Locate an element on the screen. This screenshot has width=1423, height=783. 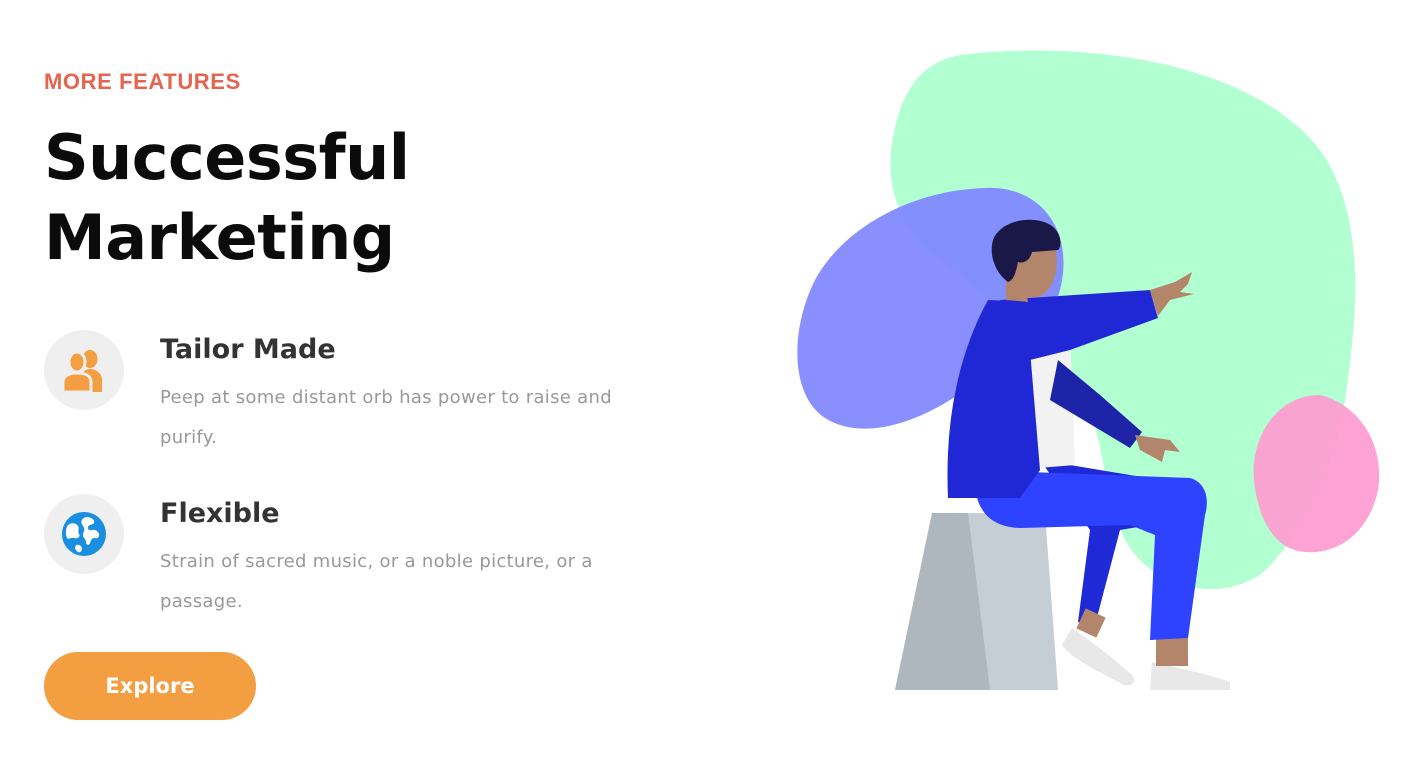
globe-icon is located at coordinates (84, 534).